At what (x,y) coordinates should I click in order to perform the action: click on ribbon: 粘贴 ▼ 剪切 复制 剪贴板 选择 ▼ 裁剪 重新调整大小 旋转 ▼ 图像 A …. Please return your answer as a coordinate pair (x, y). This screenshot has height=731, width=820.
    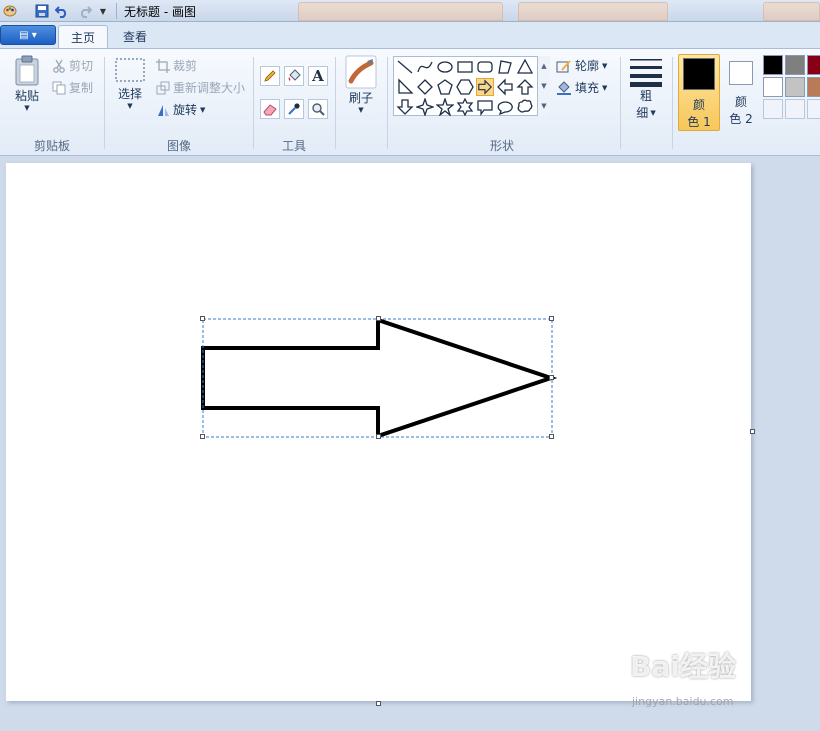
    Looking at the image, I should click on (410, 102).